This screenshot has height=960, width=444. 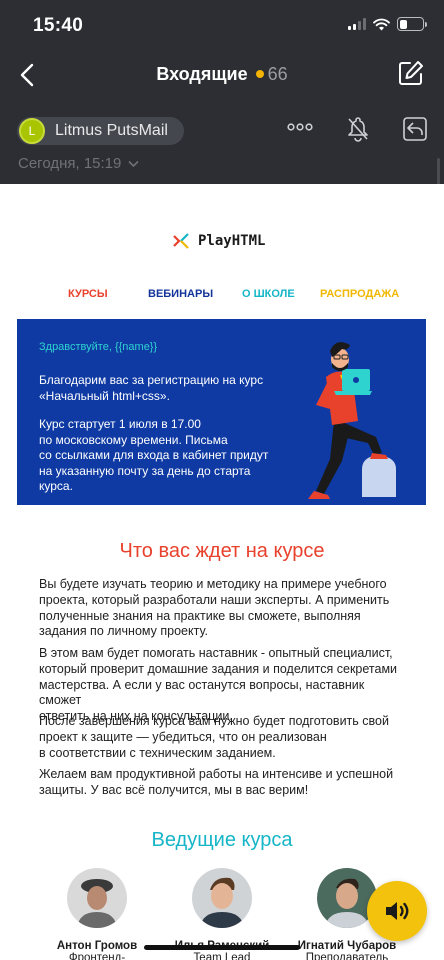 I want to click on speaker-icon, so click(x=397, y=911).